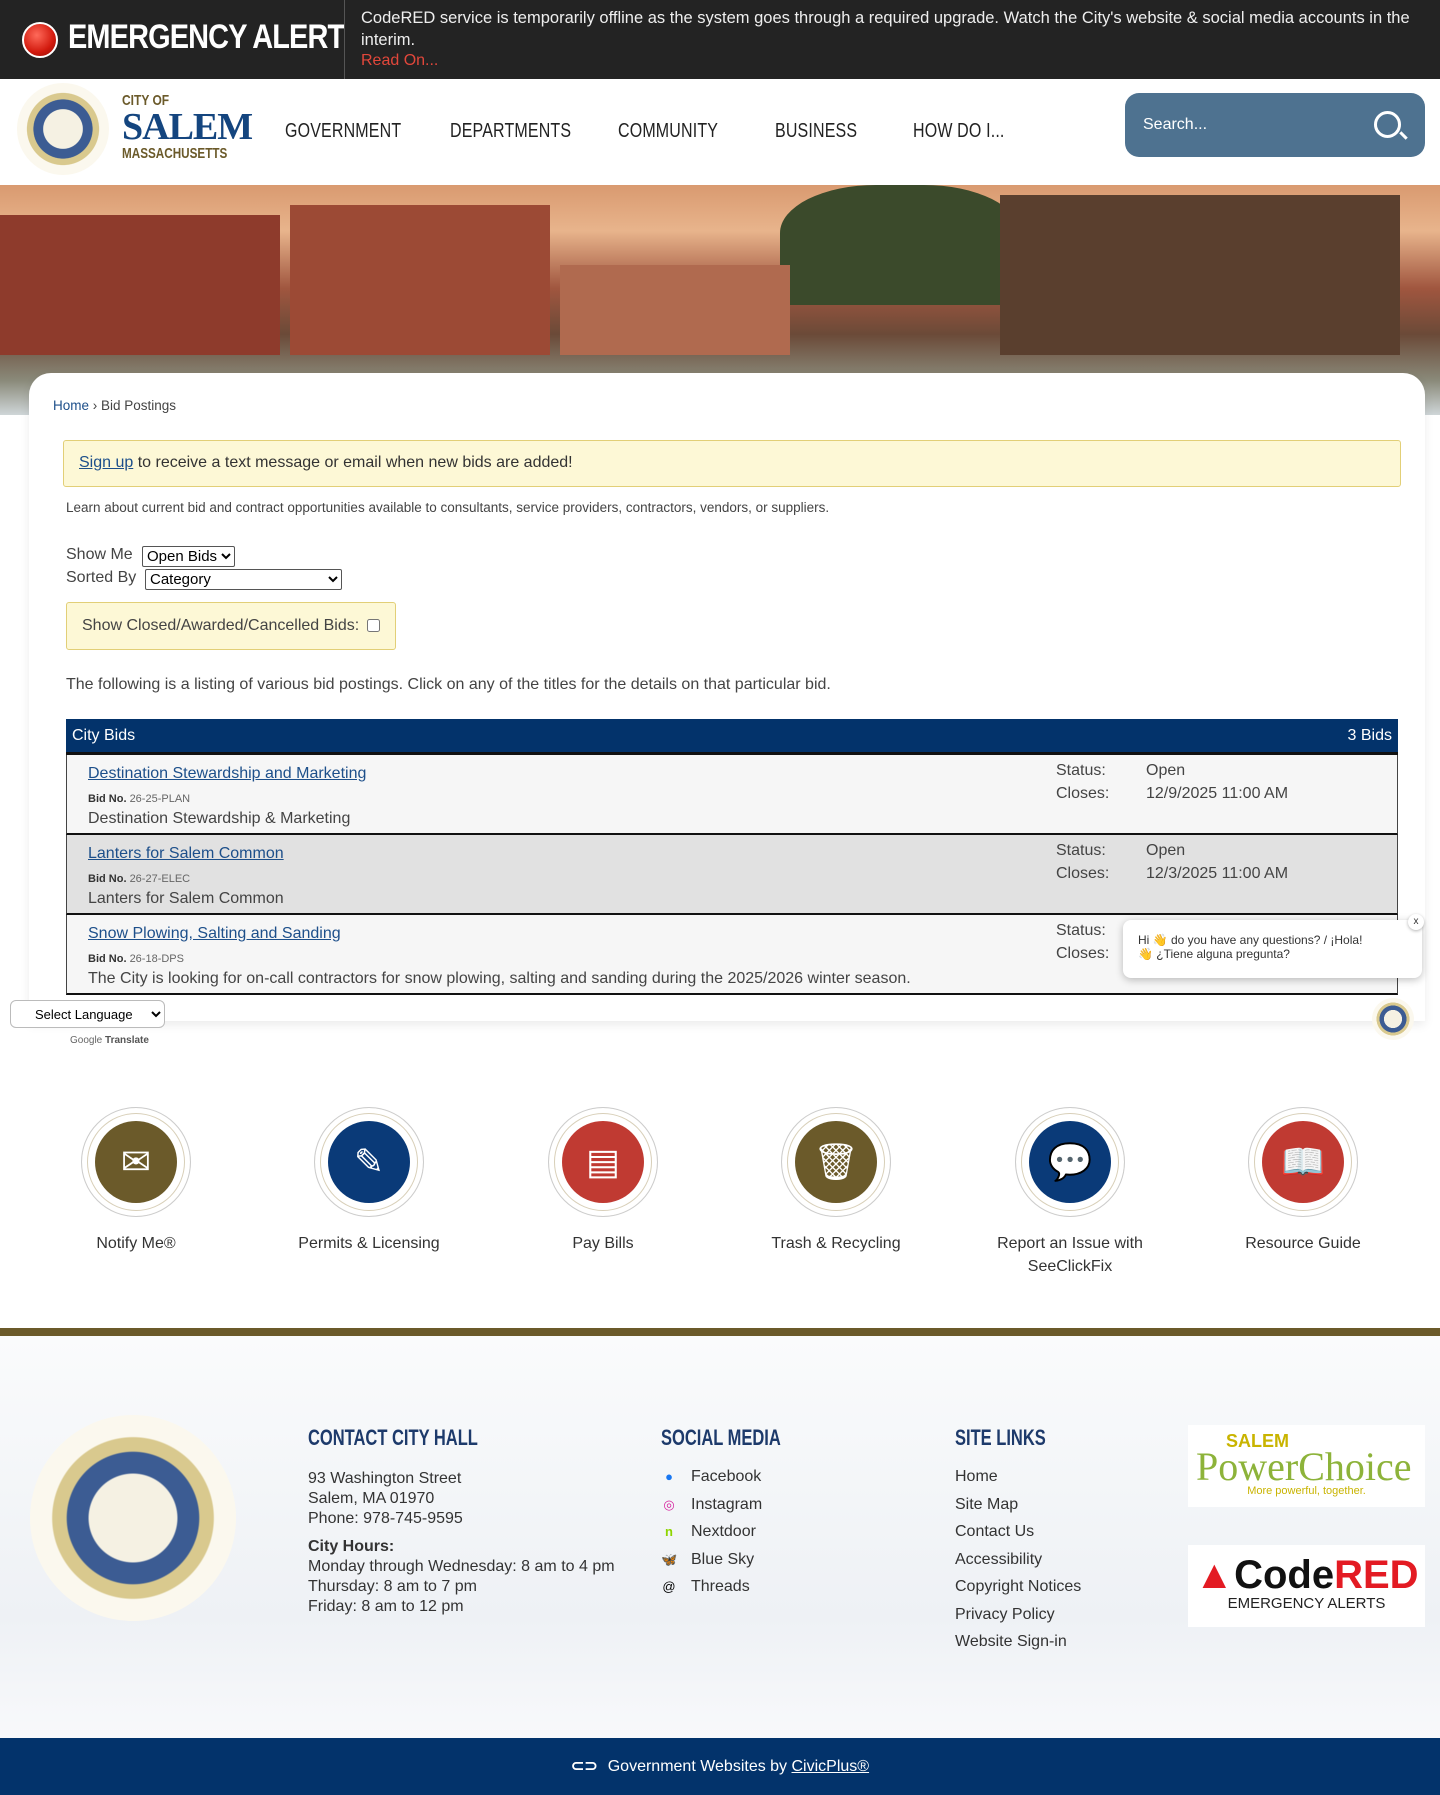  Describe the element at coordinates (1416, 922) in the screenshot. I see `chat-close-icon: x` at that location.